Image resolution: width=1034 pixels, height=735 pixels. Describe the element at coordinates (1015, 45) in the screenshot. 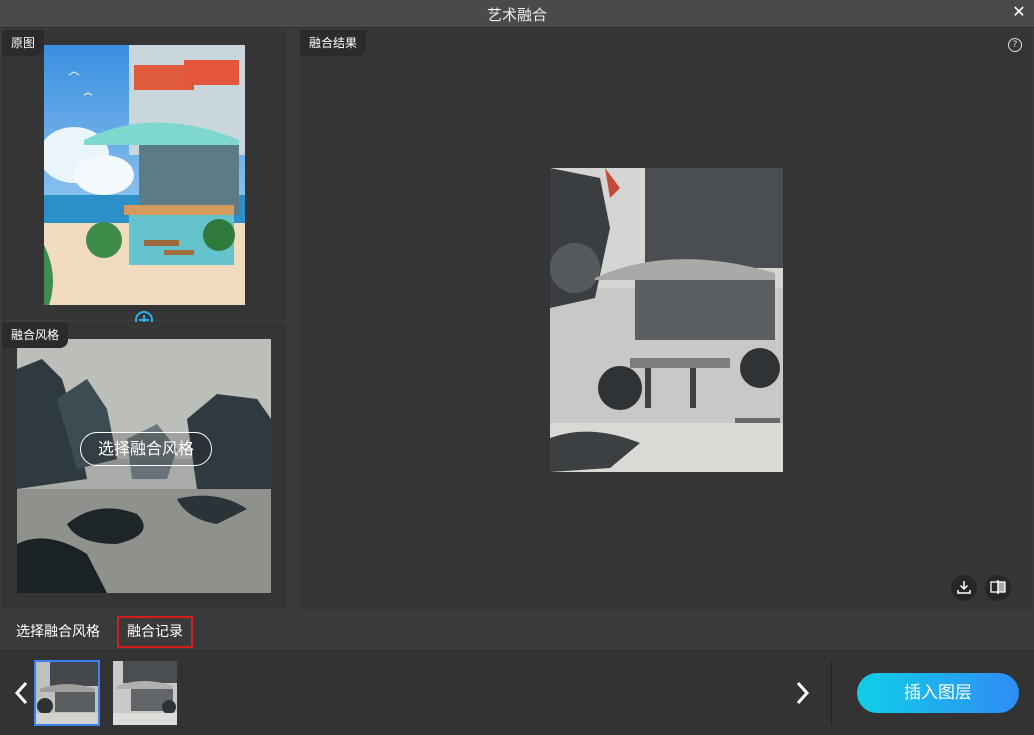

I see `help-icon: ?` at that location.